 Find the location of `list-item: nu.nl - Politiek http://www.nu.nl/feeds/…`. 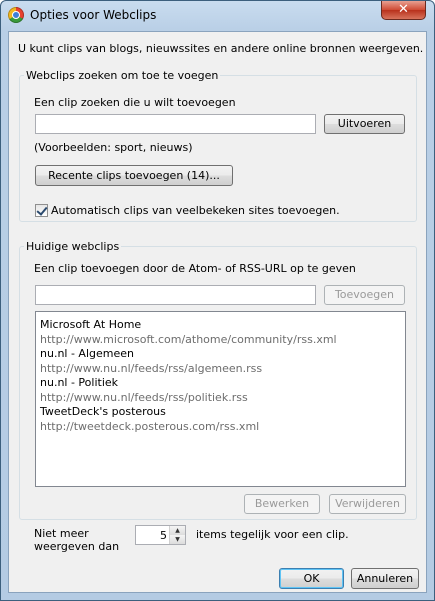

list-item: nu.nl - Politiek http://www.nu.nl/feeds/… is located at coordinates (144, 390).